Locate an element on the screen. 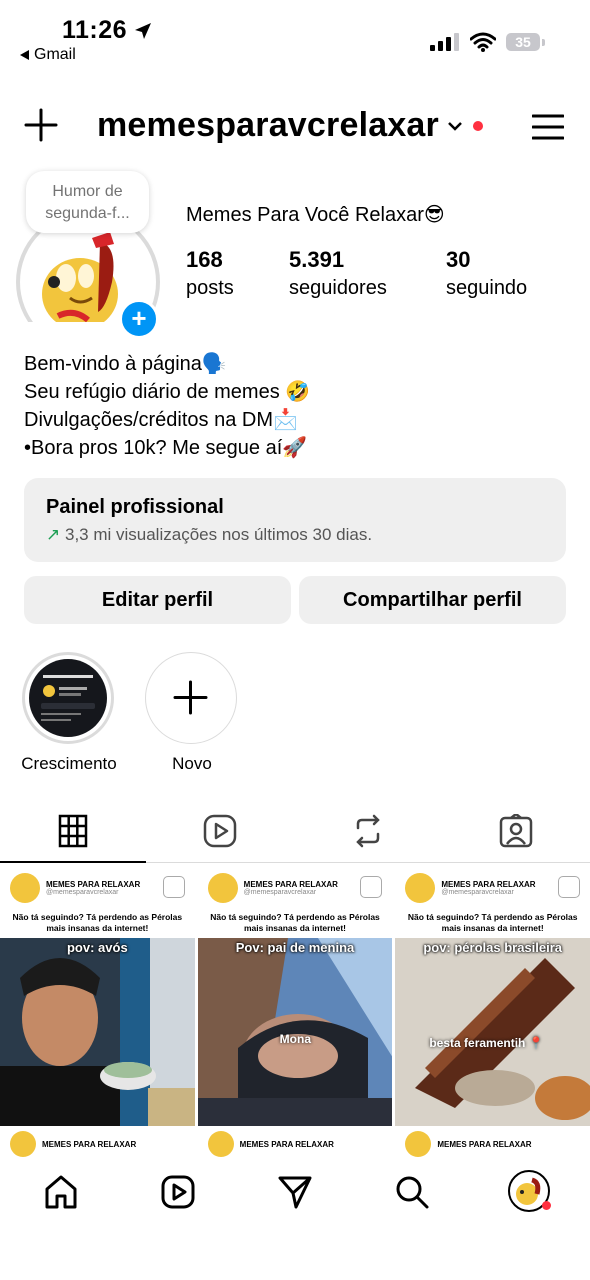 The height and width of the screenshot is (1280, 590). bio-line: Bem-vindo à página🗣️ is located at coordinates (125, 364).